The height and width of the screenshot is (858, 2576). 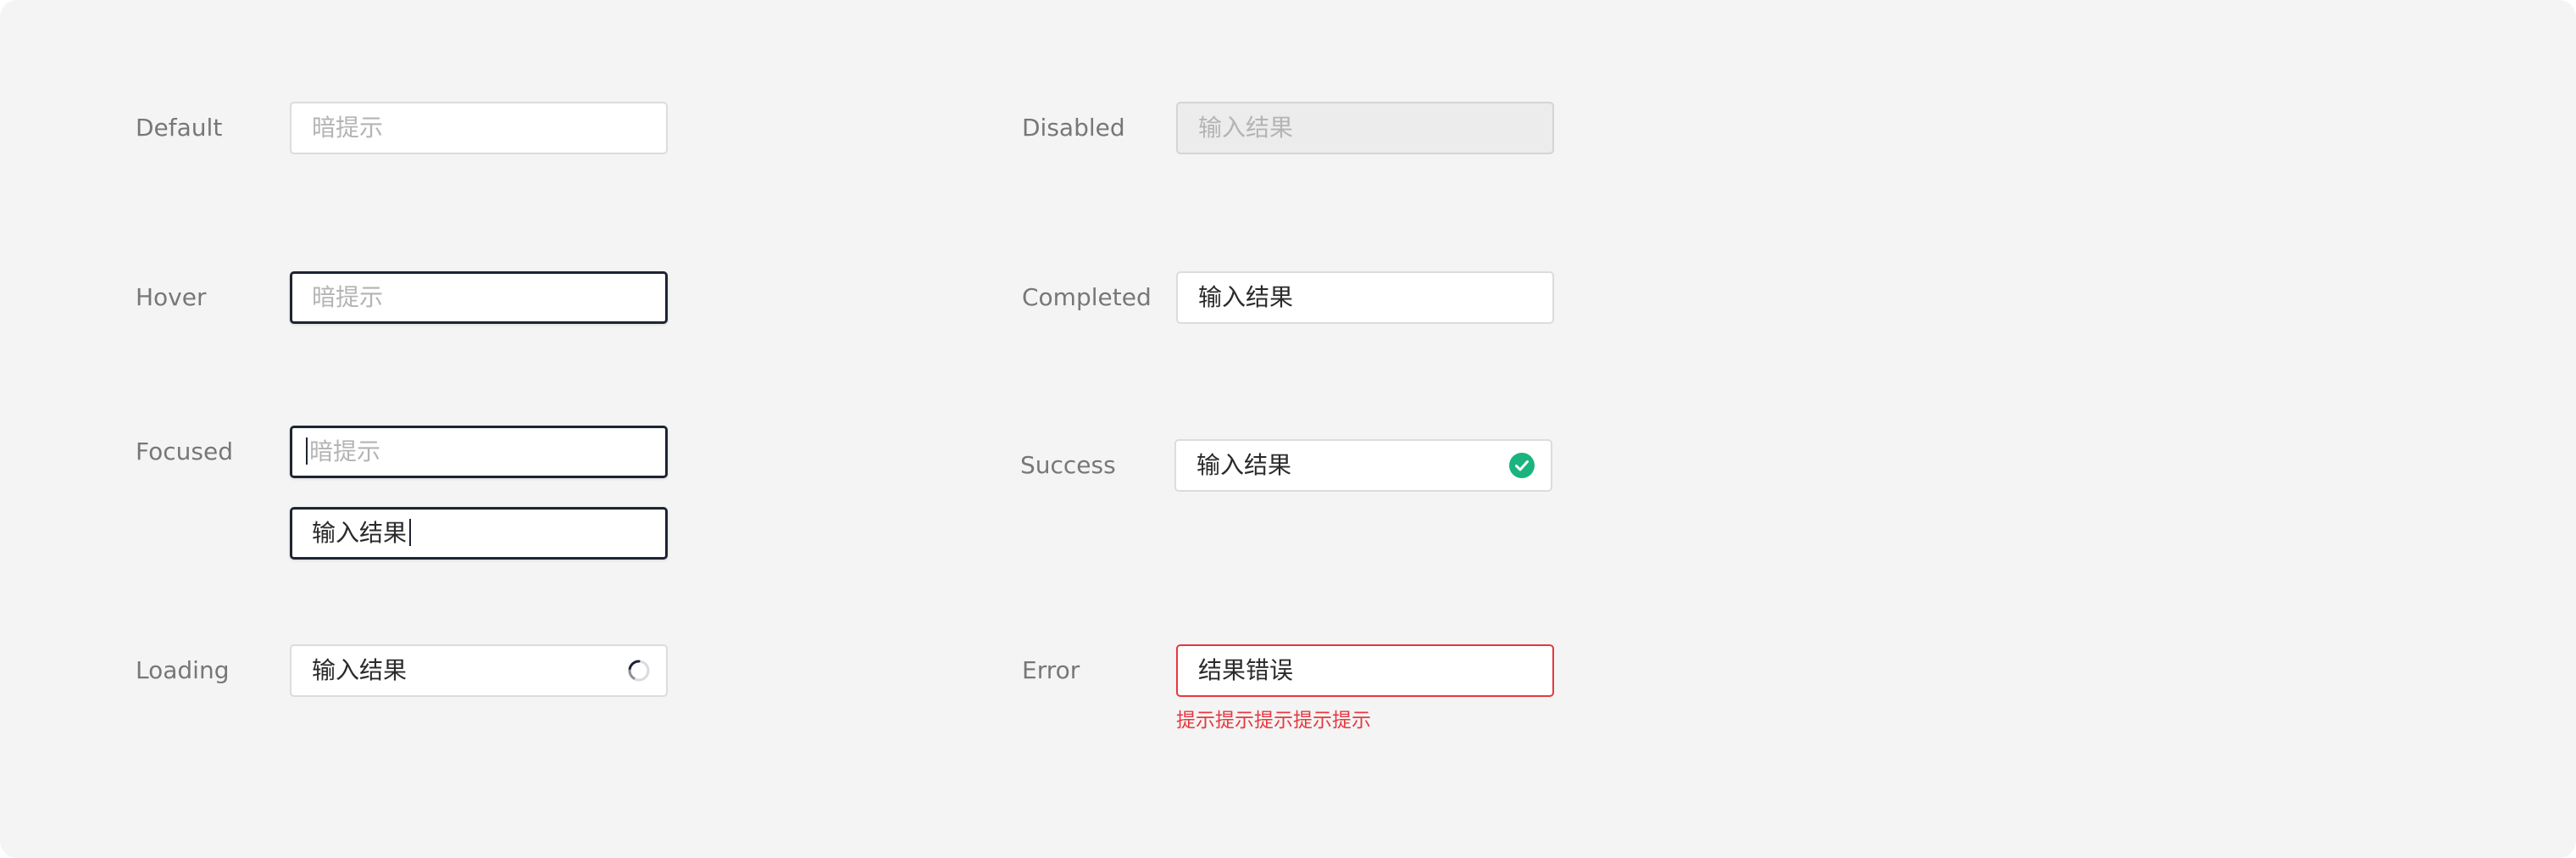 I want to click on error-input-value: 结果错误, so click(x=1246, y=670).